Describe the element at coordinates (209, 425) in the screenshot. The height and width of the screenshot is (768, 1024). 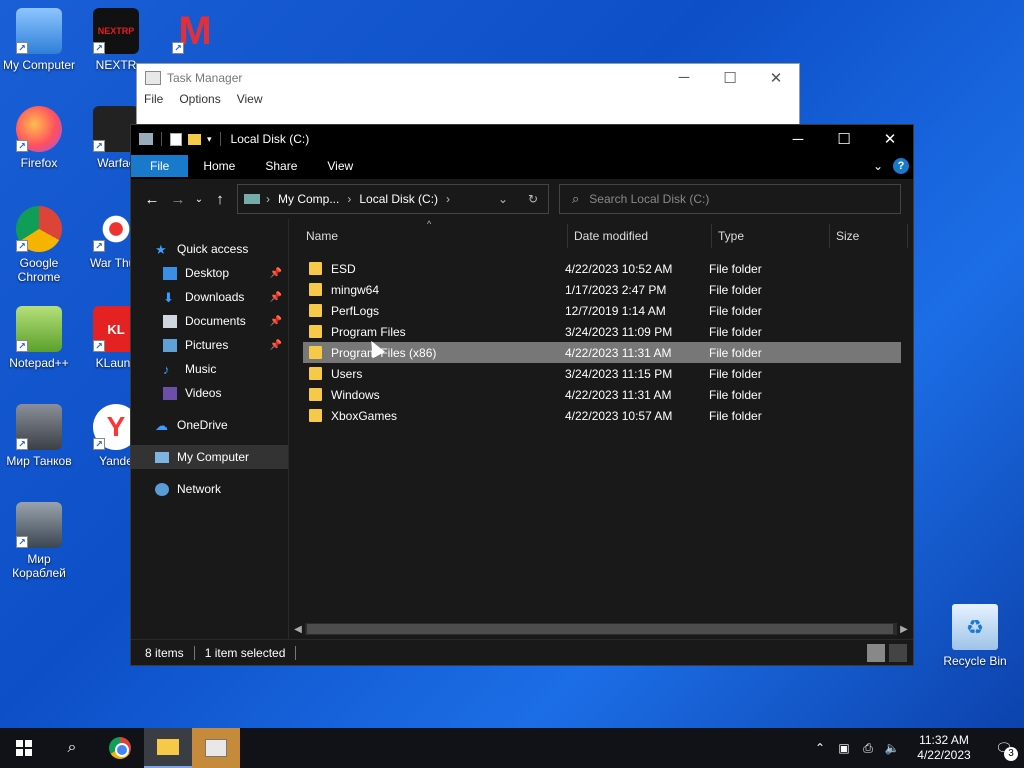
I see `nav-onedrive: ☁ OneDrive` at that location.